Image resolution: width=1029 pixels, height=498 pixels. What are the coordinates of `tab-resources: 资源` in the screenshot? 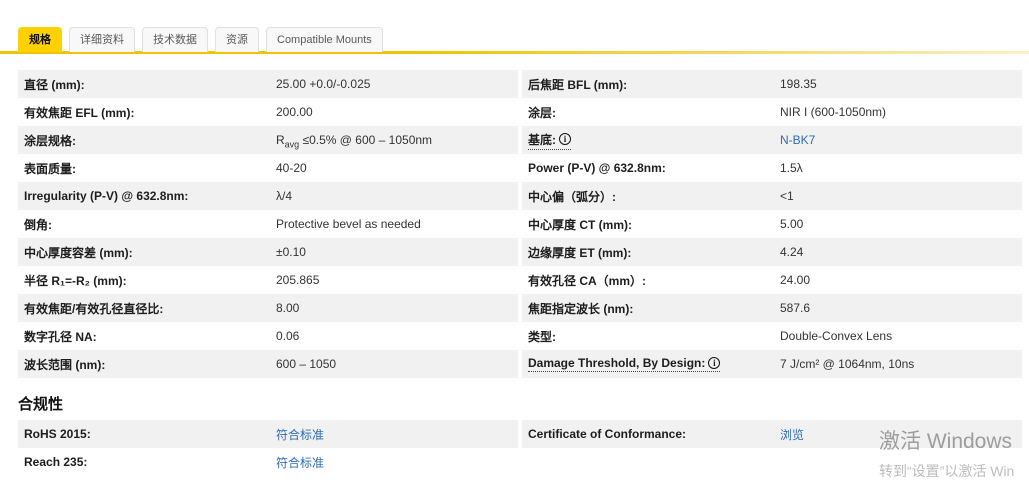 It's located at (237, 39).